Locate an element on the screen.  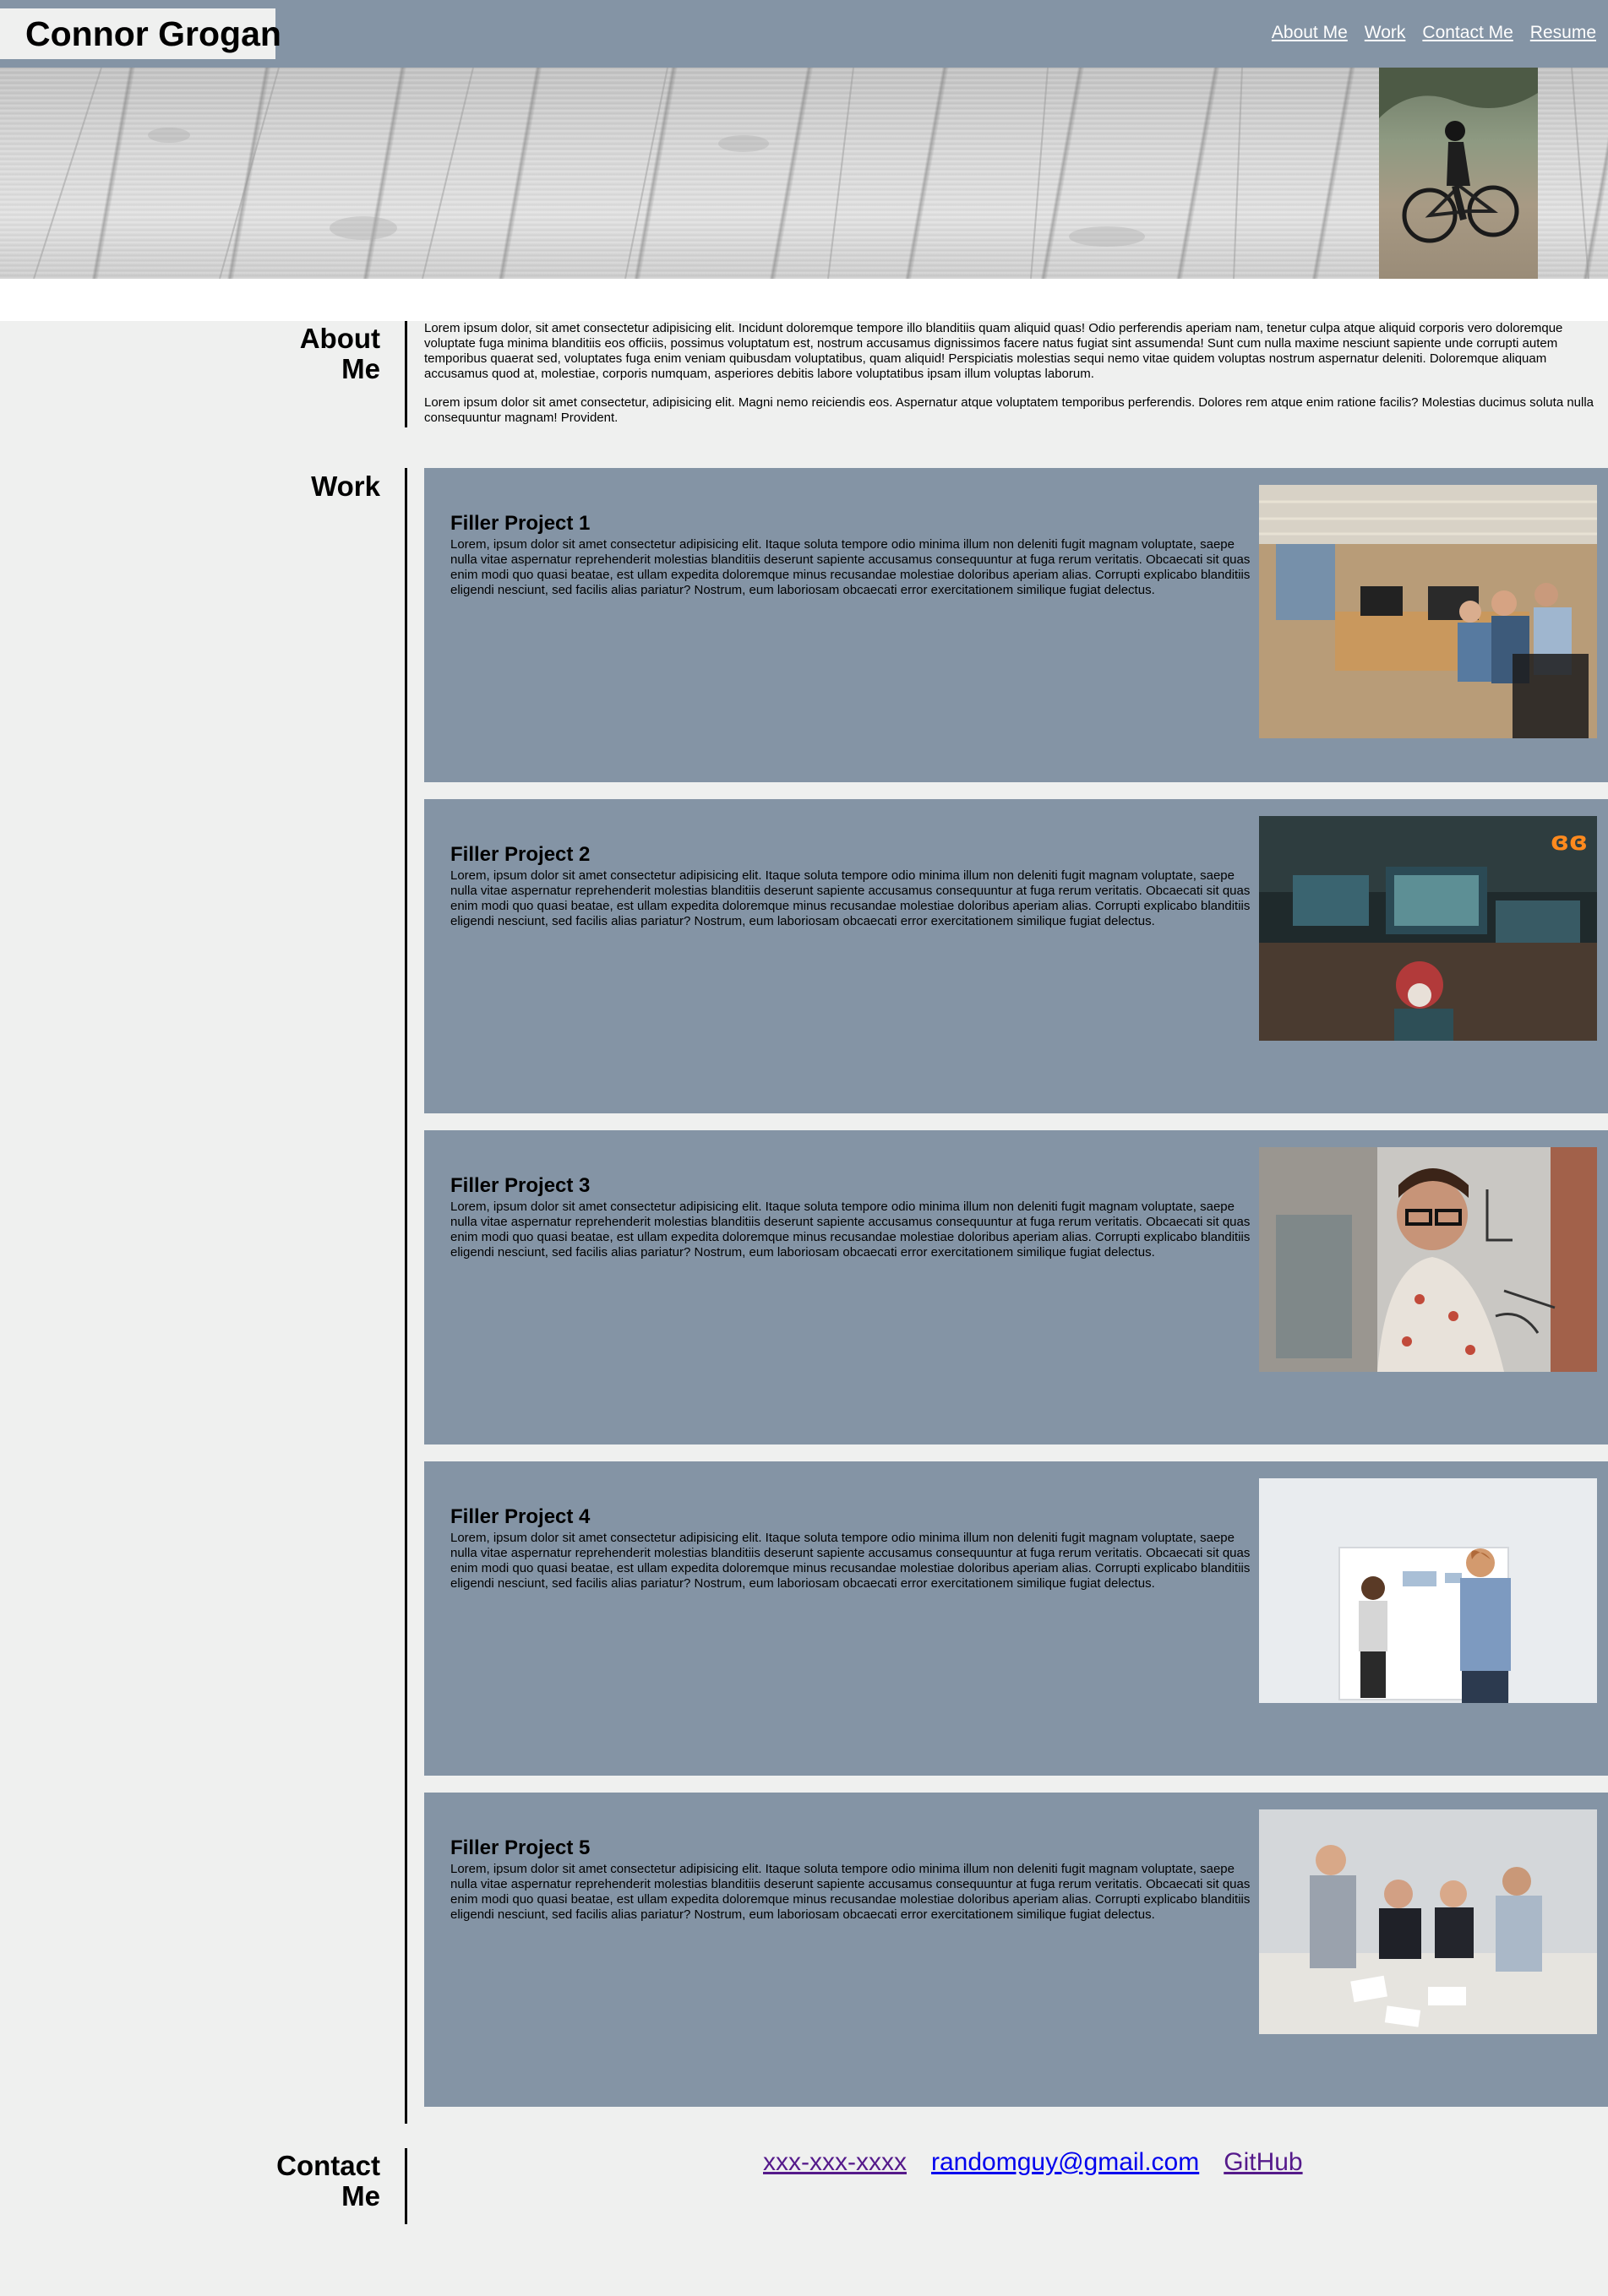
project-title: Filler Project 2 is located at coordinates (520, 854).